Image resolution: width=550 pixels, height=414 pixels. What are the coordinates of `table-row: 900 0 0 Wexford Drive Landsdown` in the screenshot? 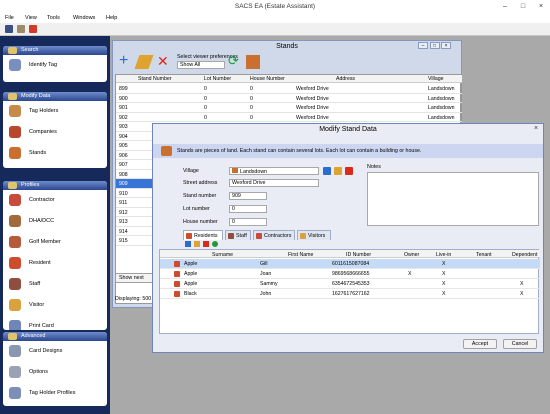 It's located at (289, 98).